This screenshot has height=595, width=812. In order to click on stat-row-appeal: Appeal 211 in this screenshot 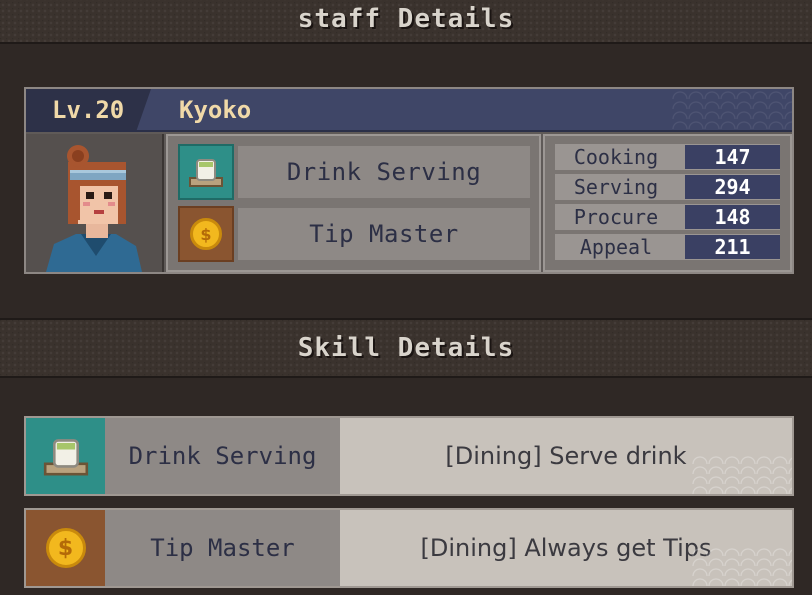, I will do `click(667, 247)`.